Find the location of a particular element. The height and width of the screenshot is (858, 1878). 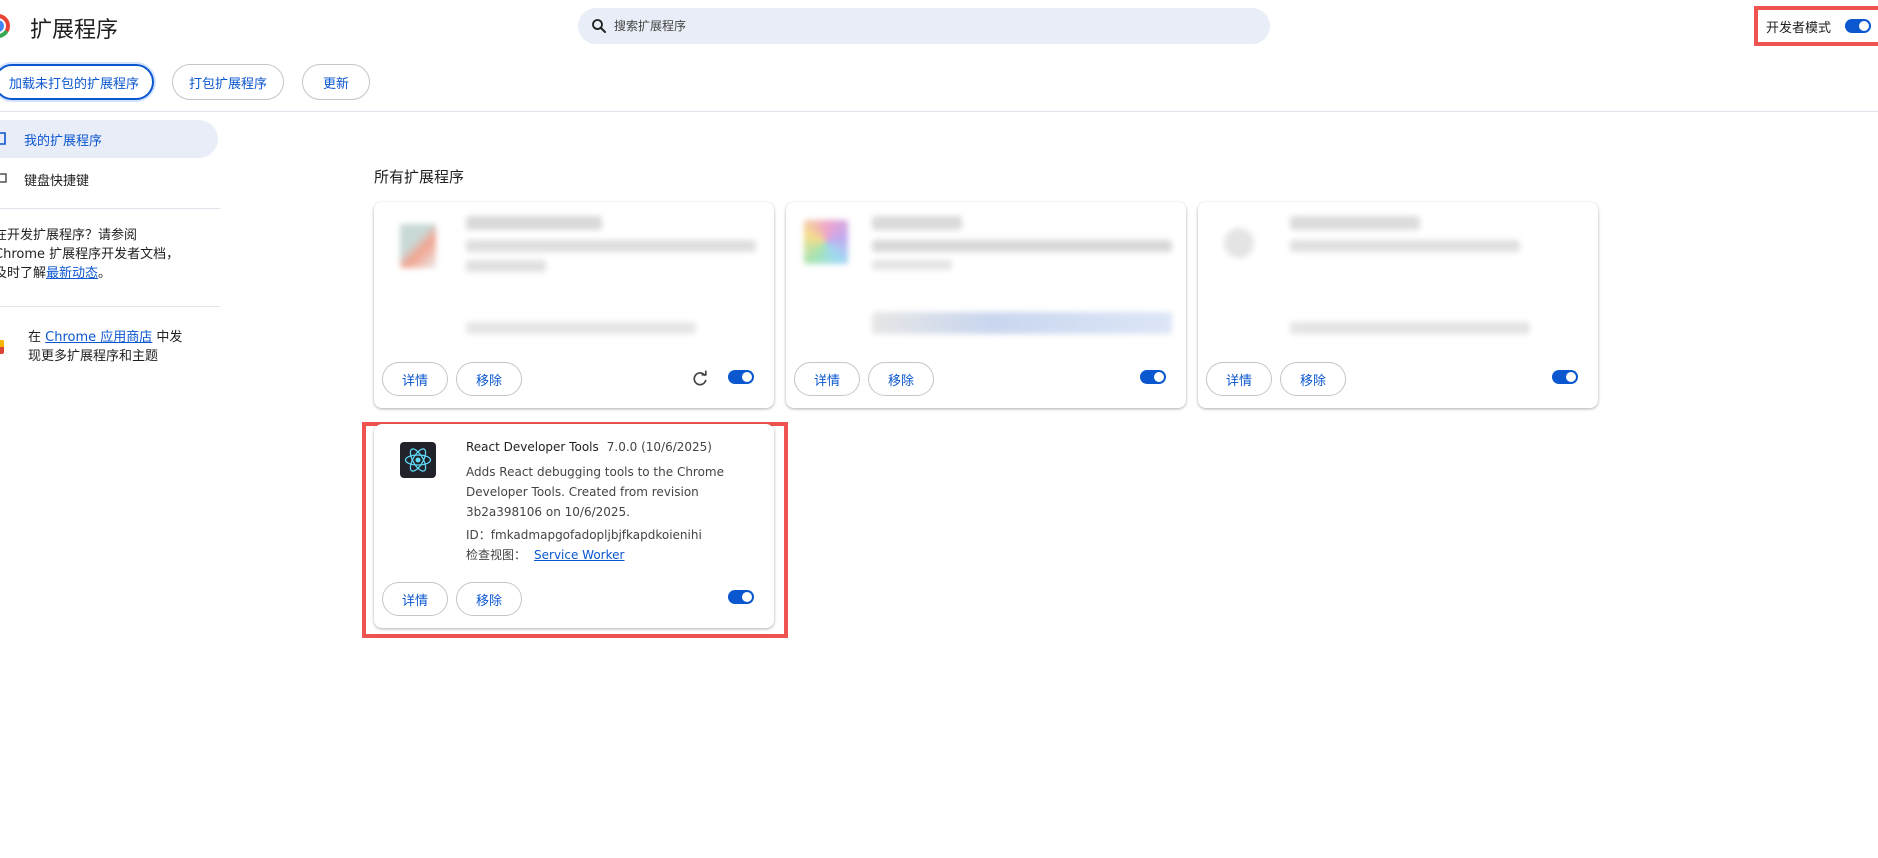

search-icon is located at coordinates (599, 26).